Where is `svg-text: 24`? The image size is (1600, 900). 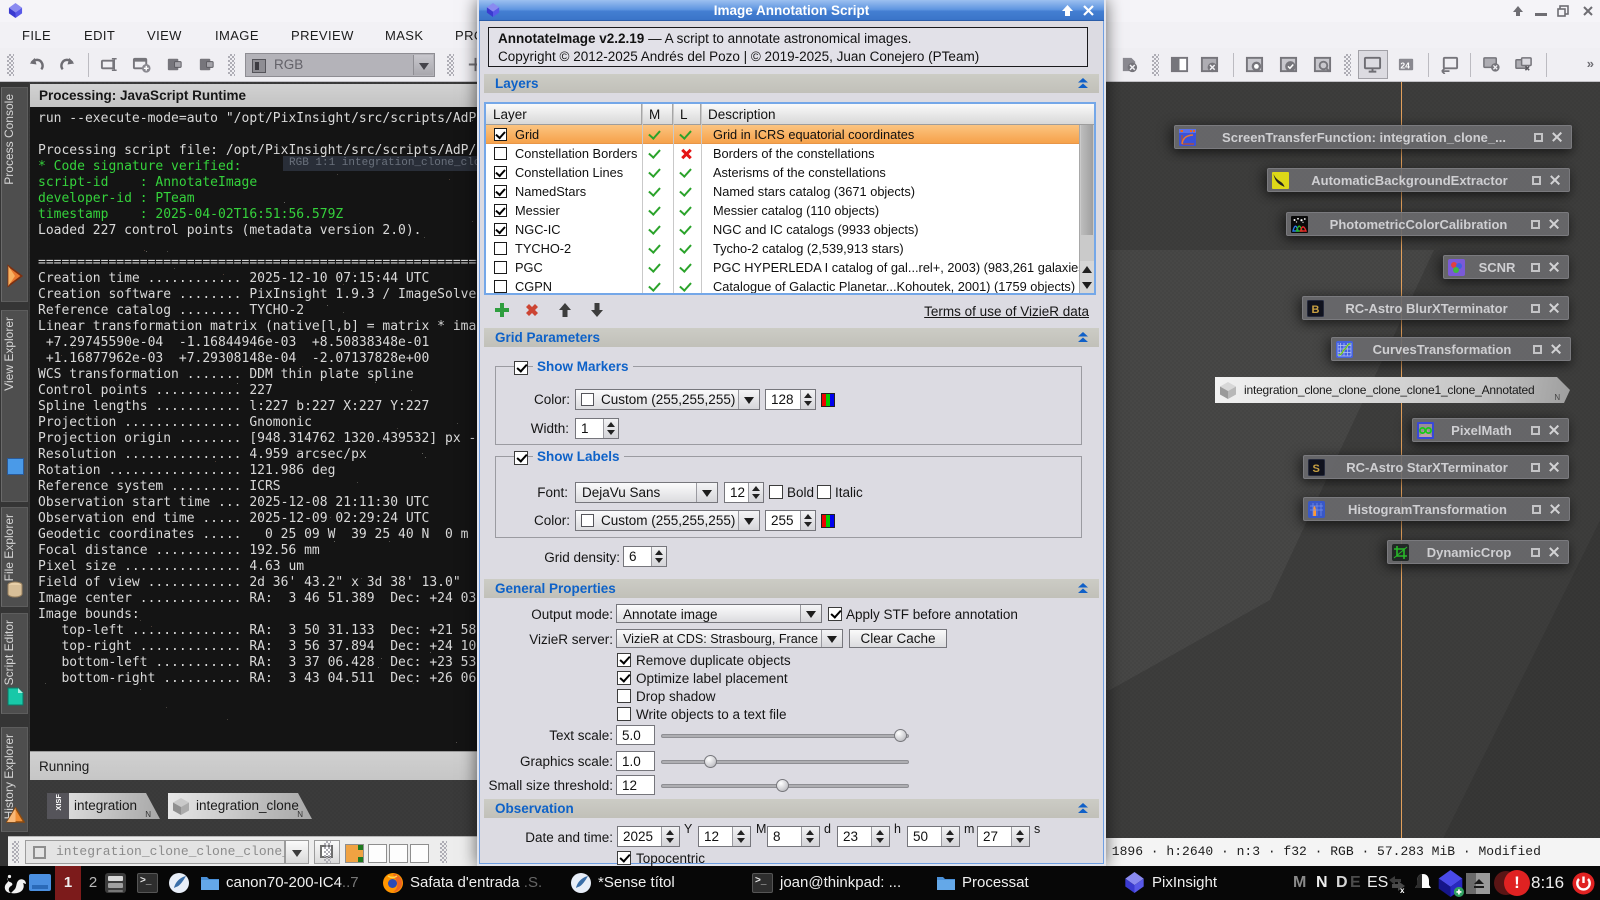 svg-text: 24 is located at coordinates (1405, 65).